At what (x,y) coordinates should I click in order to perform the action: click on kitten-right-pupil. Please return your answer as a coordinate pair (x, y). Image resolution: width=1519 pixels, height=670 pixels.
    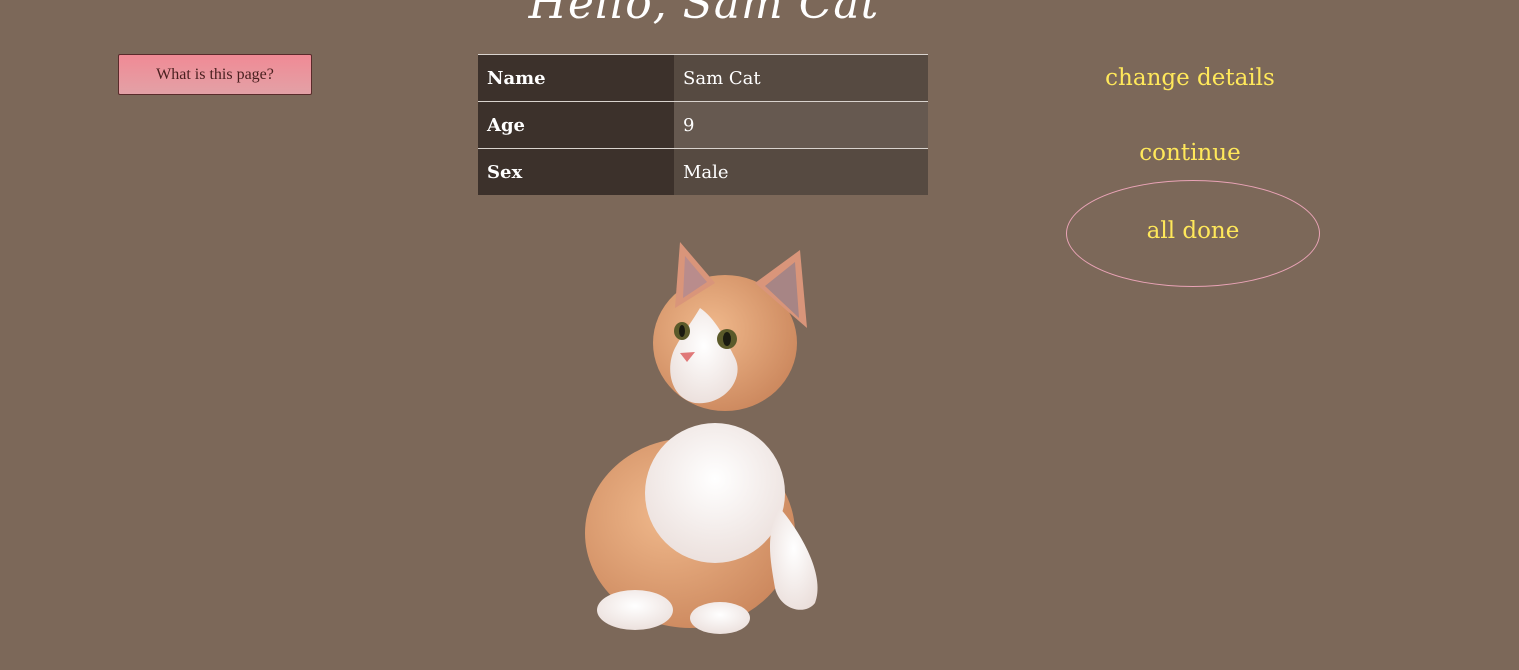
    Looking at the image, I should click on (727, 339).